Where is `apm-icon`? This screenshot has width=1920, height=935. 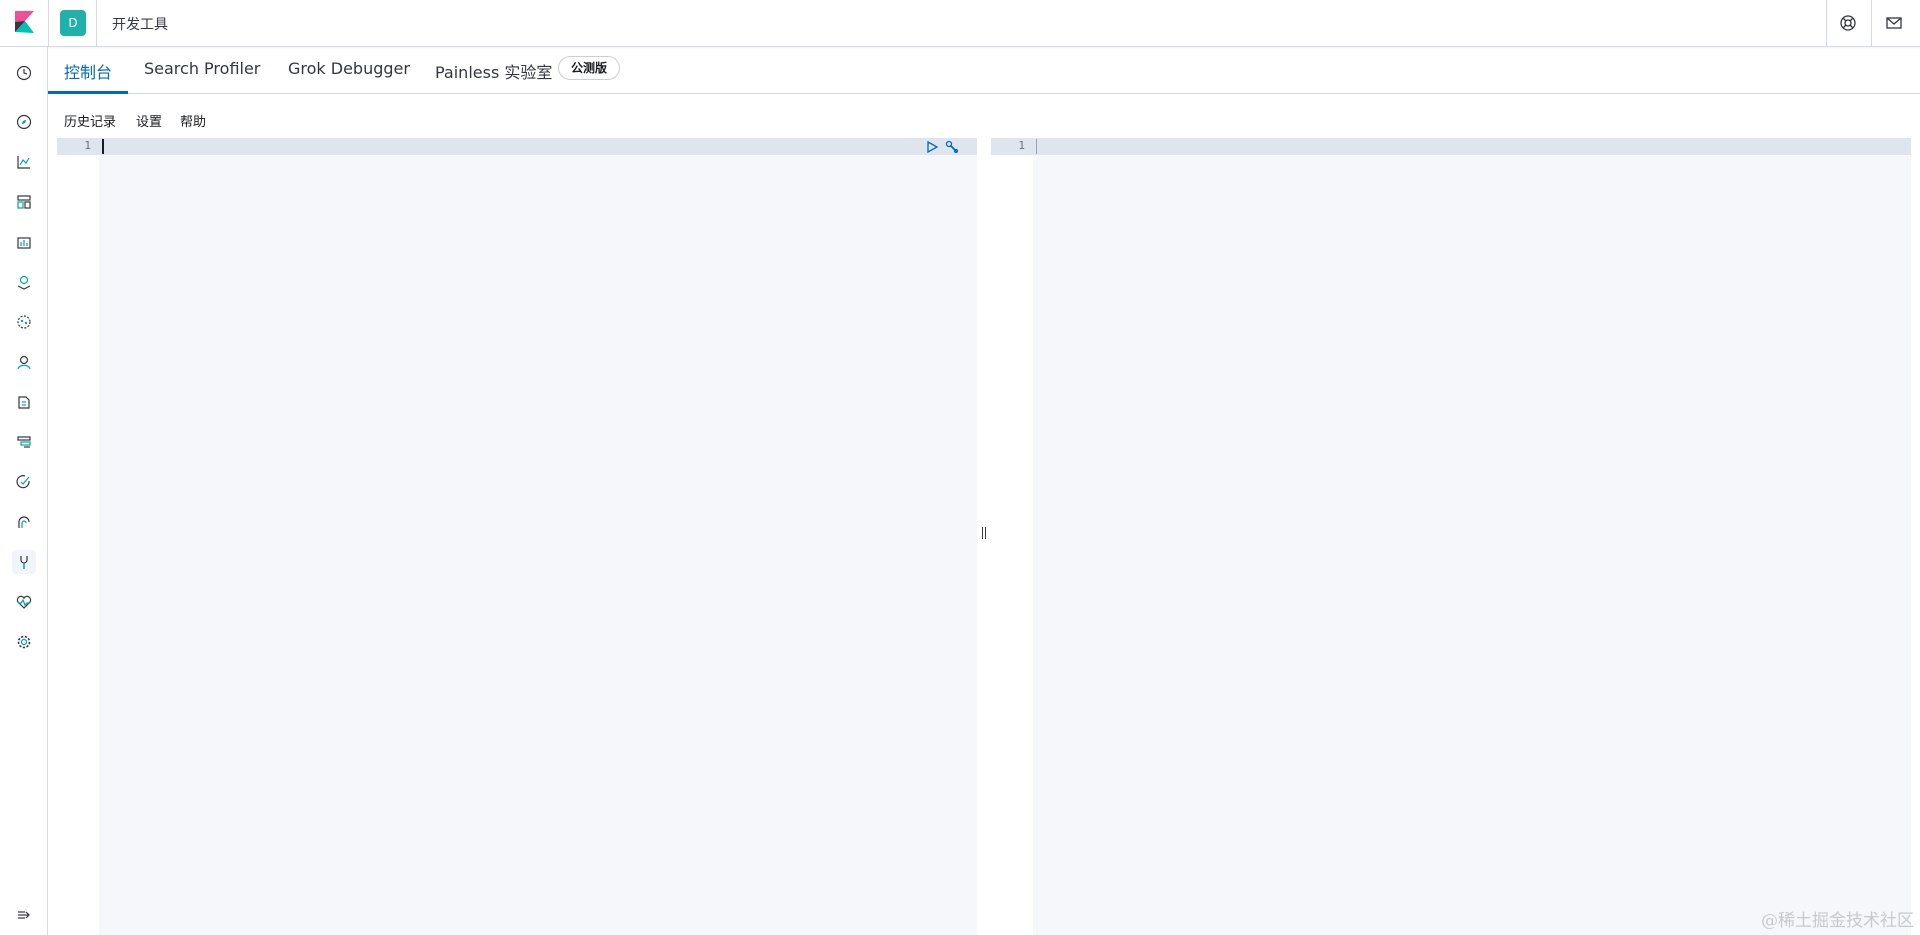
apm-icon is located at coordinates (24, 442).